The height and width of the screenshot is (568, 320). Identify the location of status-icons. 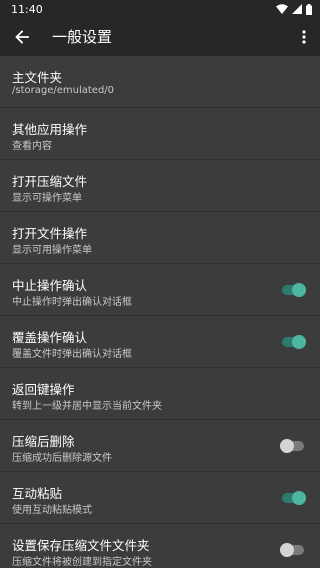
(294, 9).